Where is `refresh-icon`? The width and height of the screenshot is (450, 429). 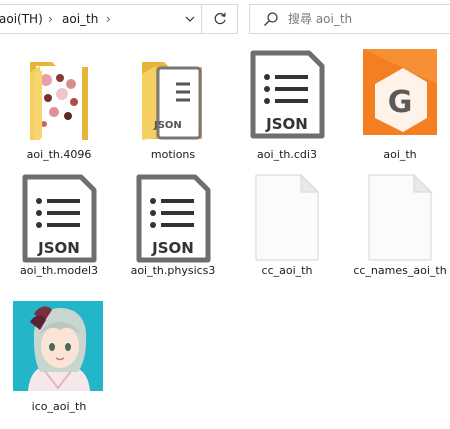
refresh-icon is located at coordinates (220, 19).